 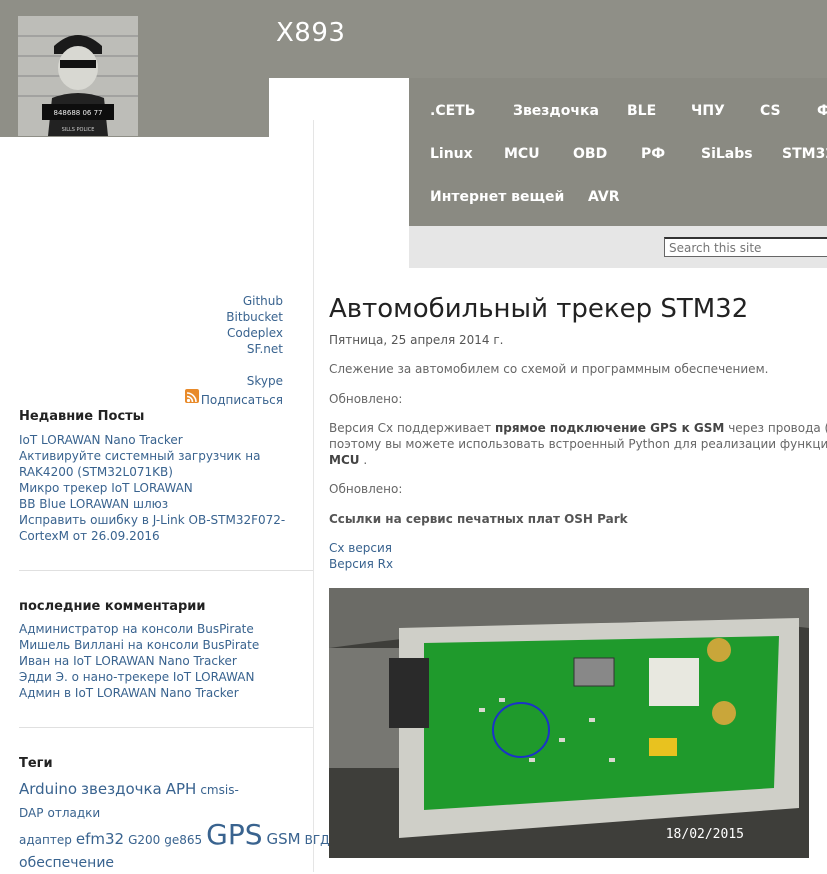 I want to click on nav-item-mcu: MCU, so click(x=522, y=154).